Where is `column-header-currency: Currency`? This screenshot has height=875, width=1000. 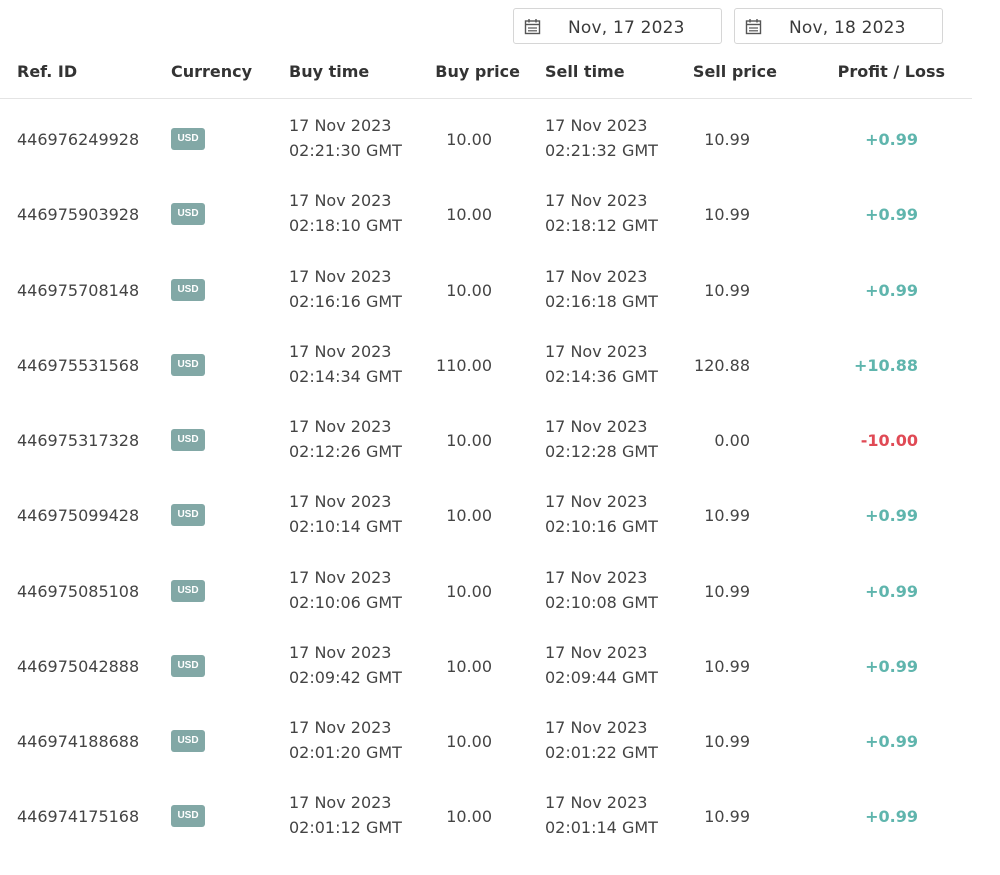 column-header-currency: Currency is located at coordinates (211, 71).